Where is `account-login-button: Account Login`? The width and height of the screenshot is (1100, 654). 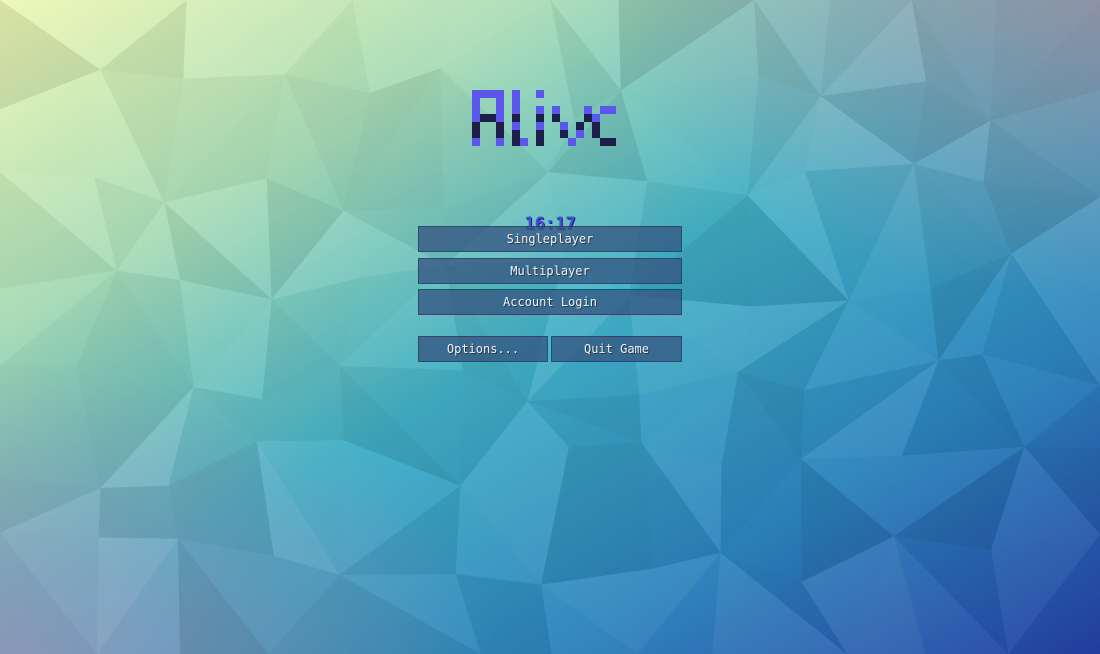 account-login-button: Account Login is located at coordinates (550, 302).